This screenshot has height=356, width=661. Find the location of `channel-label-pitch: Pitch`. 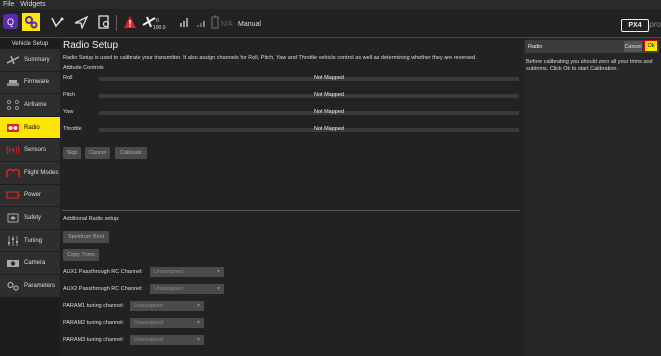

channel-label-pitch: Pitch is located at coordinates (69, 95).